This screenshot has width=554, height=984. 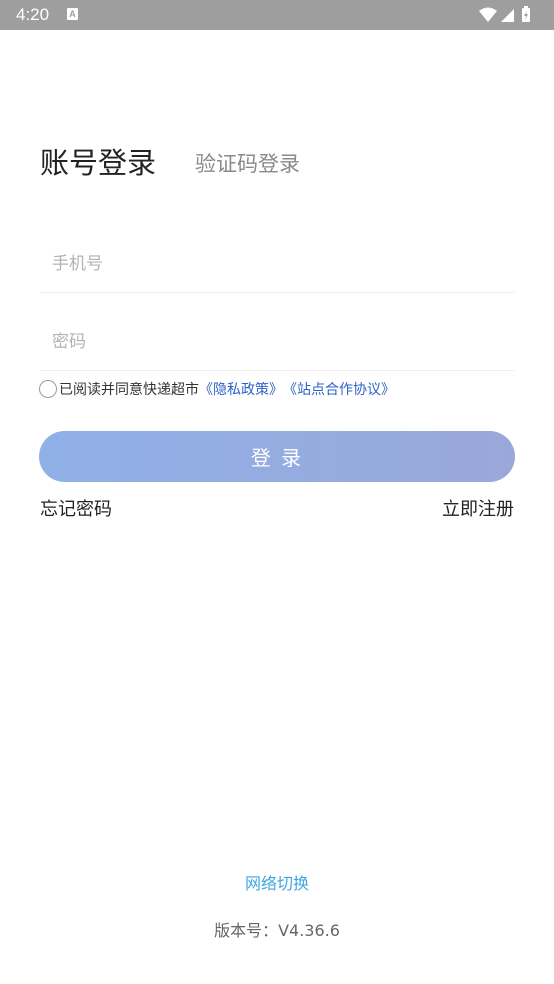 I want to click on tab-account-login: 账号登录, so click(x=98, y=161).